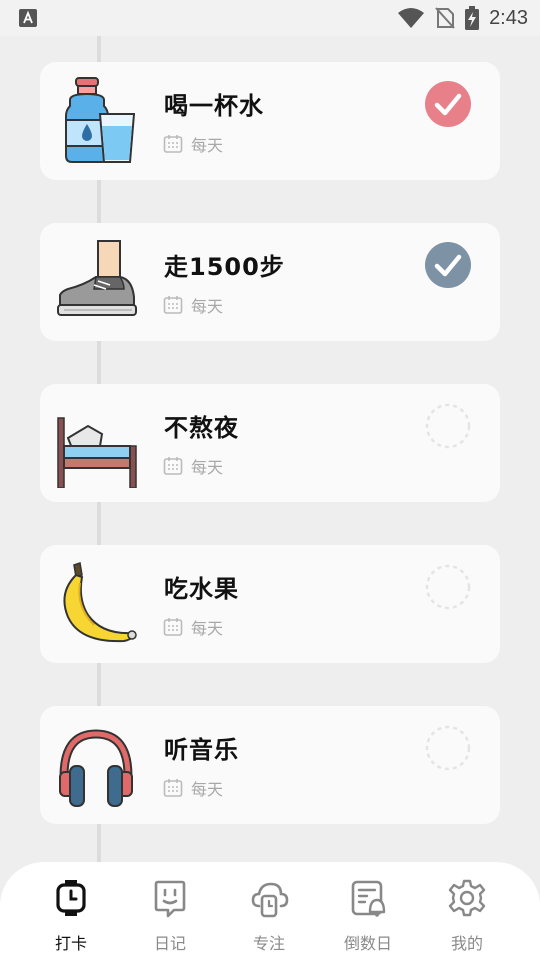  I want to click on tab-label: 专注, so click(268, 943).